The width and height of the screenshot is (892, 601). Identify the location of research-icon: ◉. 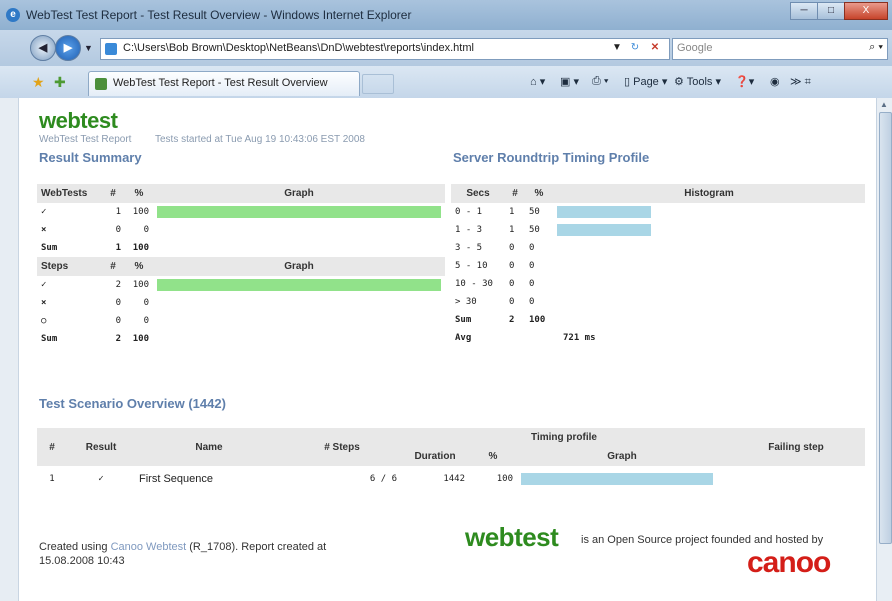
(775, 81).